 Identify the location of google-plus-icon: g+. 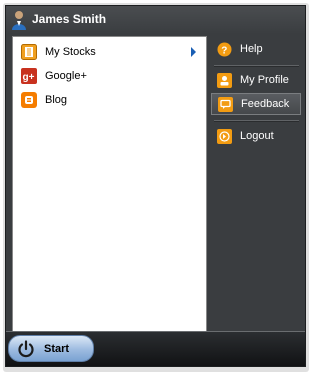
(29, 76).